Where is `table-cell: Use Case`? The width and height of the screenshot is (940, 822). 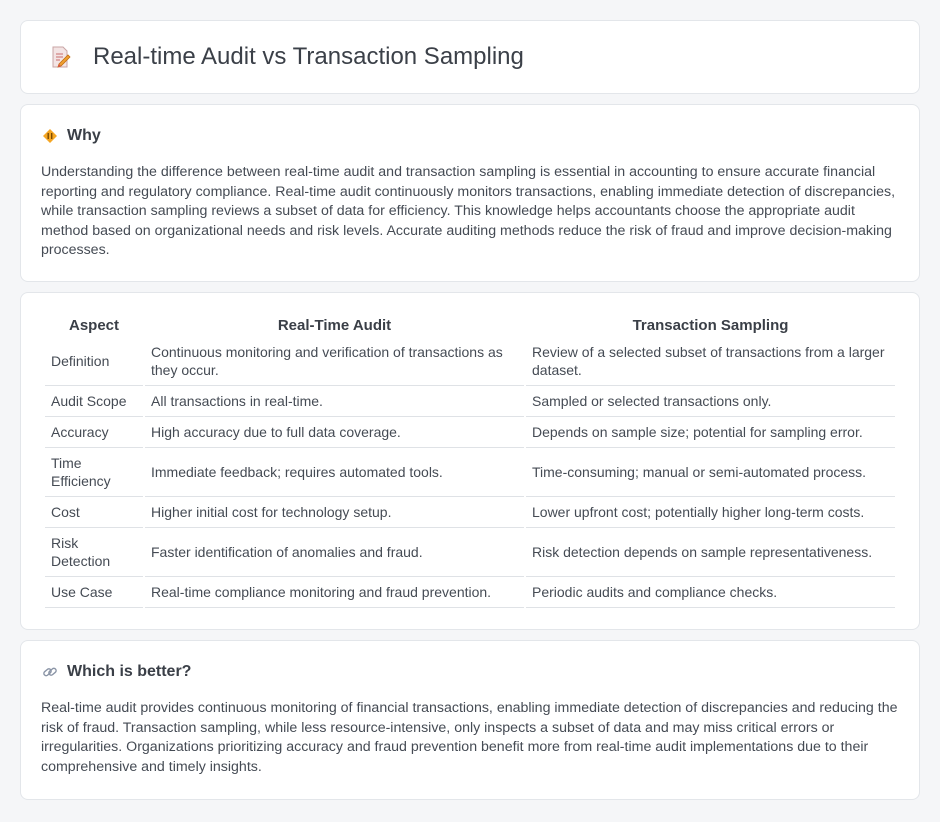 table-cell: Use Case is located at coordinates (94, 592).